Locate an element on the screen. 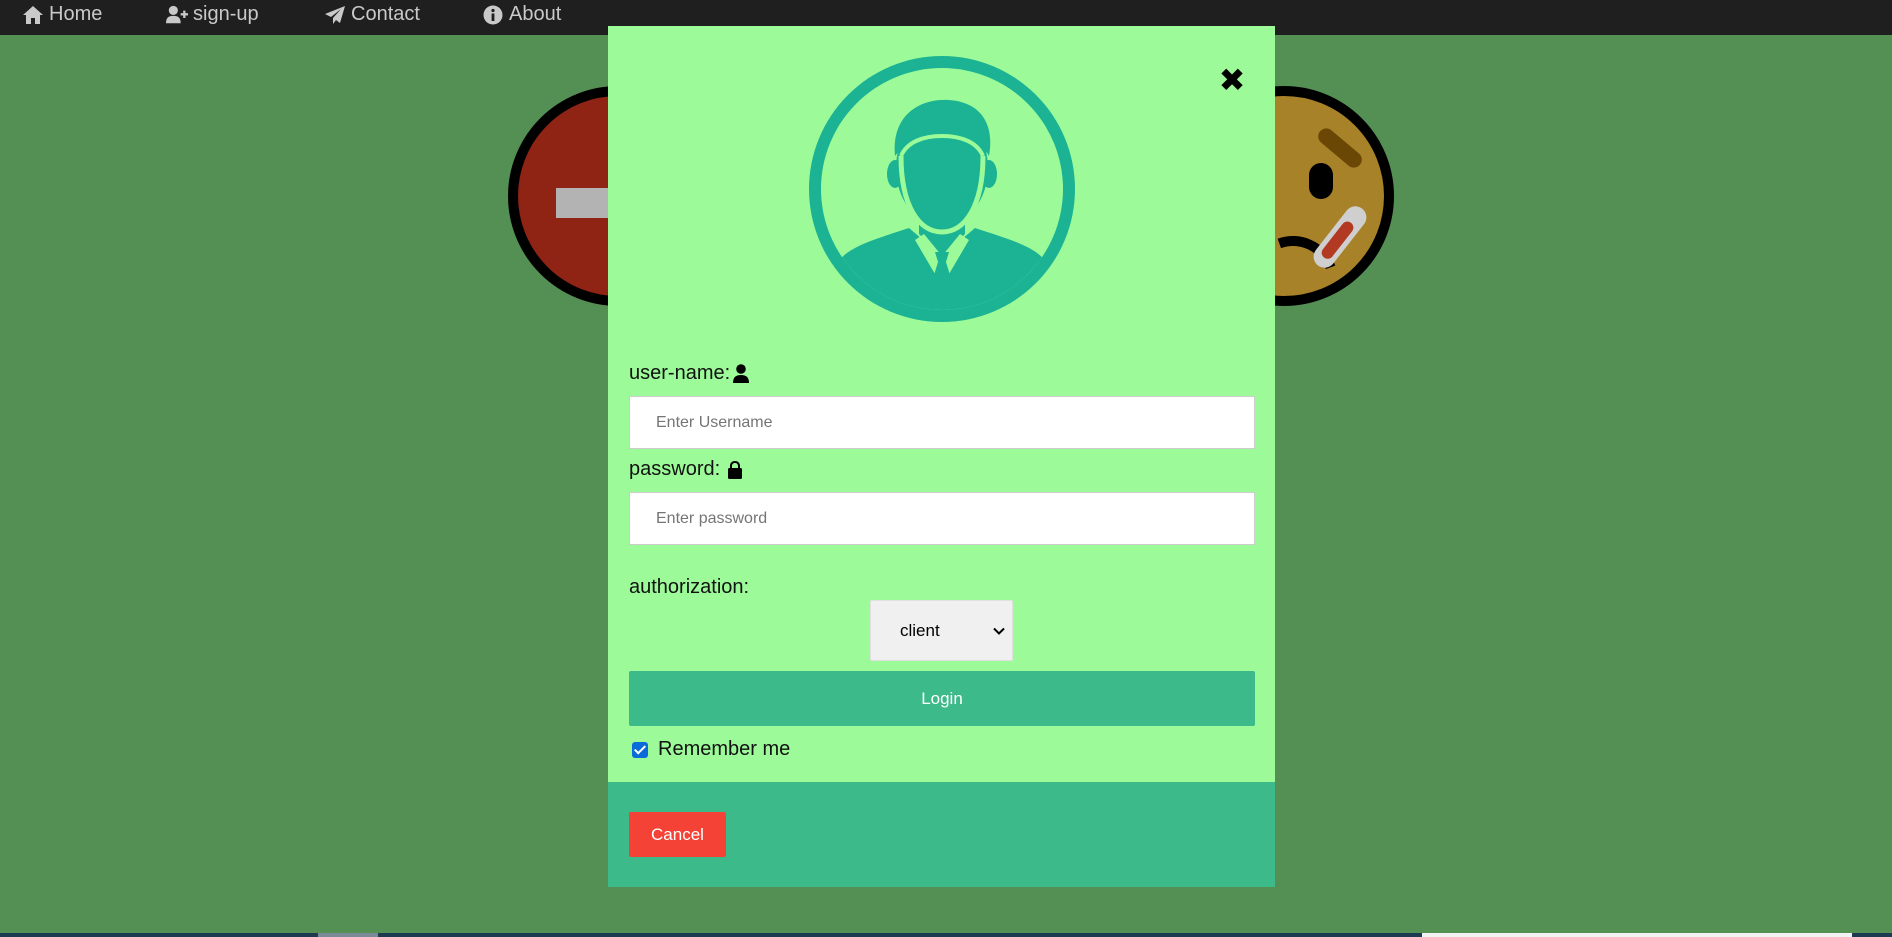  authorization-label: authorization: is located at coordinates (689, 587).